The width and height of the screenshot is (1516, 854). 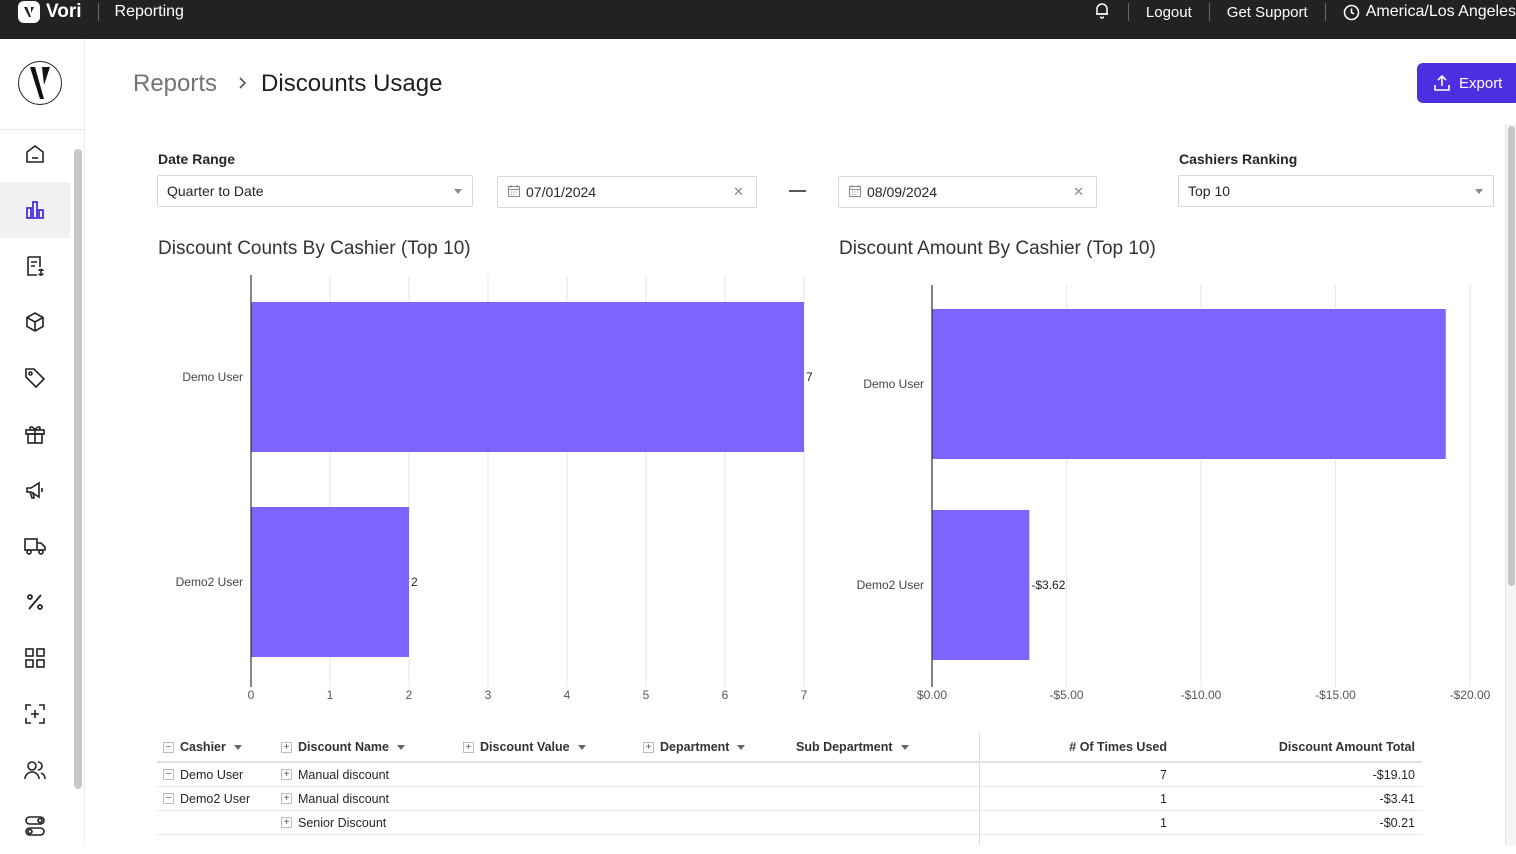 I want to click on cashiers-ranking-select: Top 10, so click(x=1336, y=191).